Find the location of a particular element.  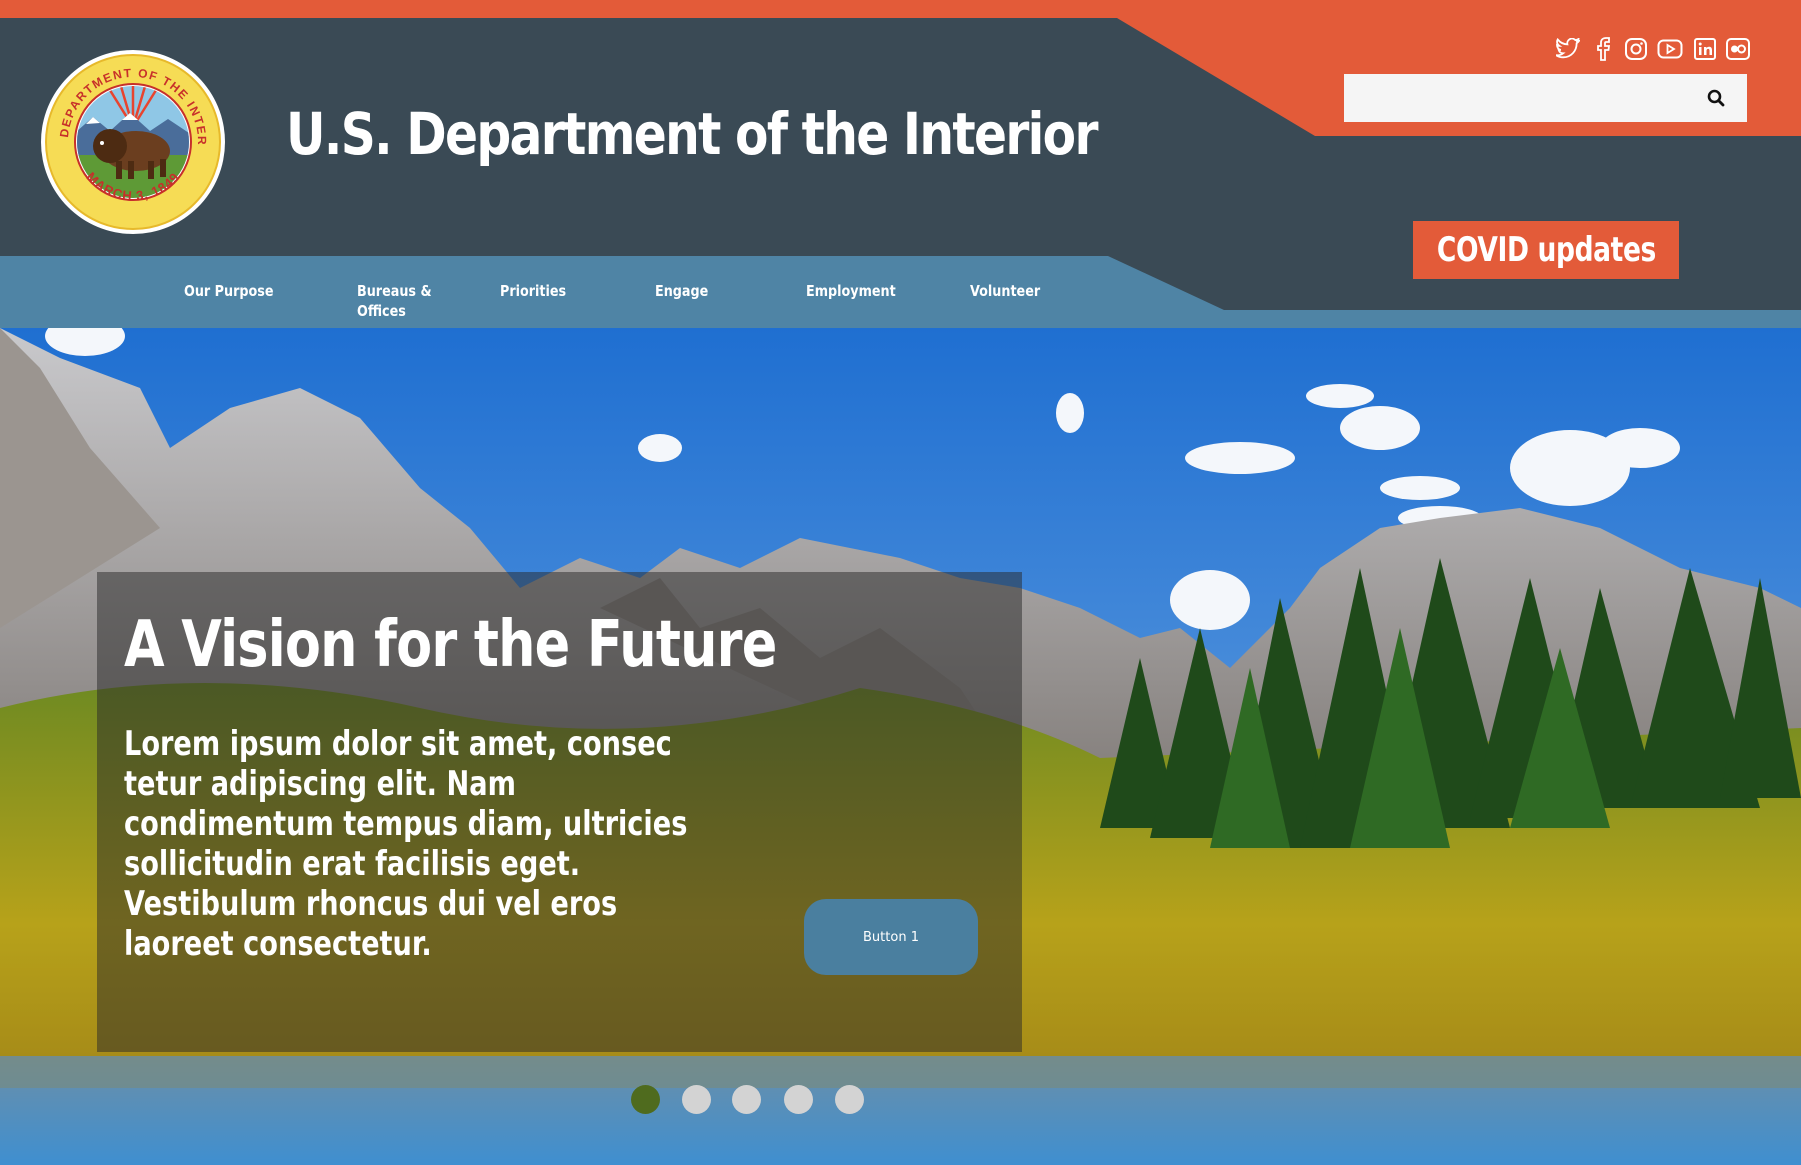

nav-our-purpose: Our Purpose is located at coordinates (228, 291).